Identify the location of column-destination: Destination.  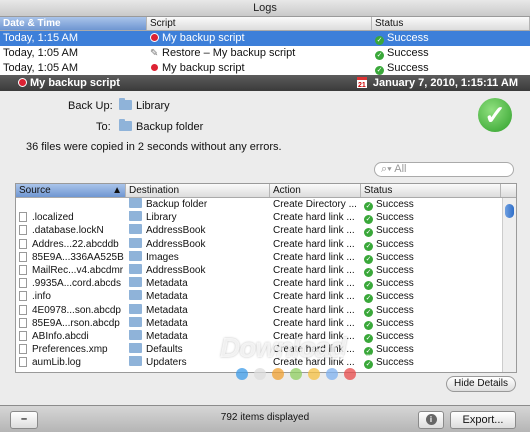
(198, 190).